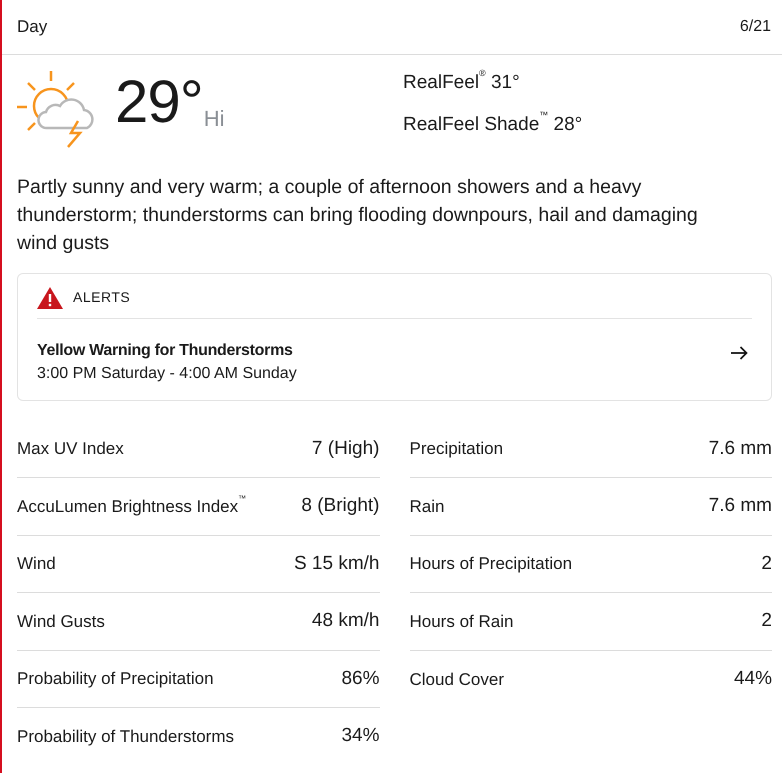  Describe the element at coordinates (50, 297) in the screenshot. I see `warning-icon` at that location.